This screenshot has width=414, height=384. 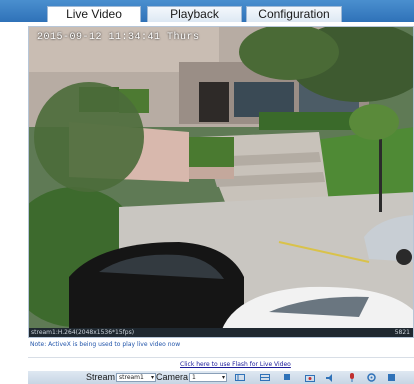 I want to click on record-icon, so click(x=391, y=377).